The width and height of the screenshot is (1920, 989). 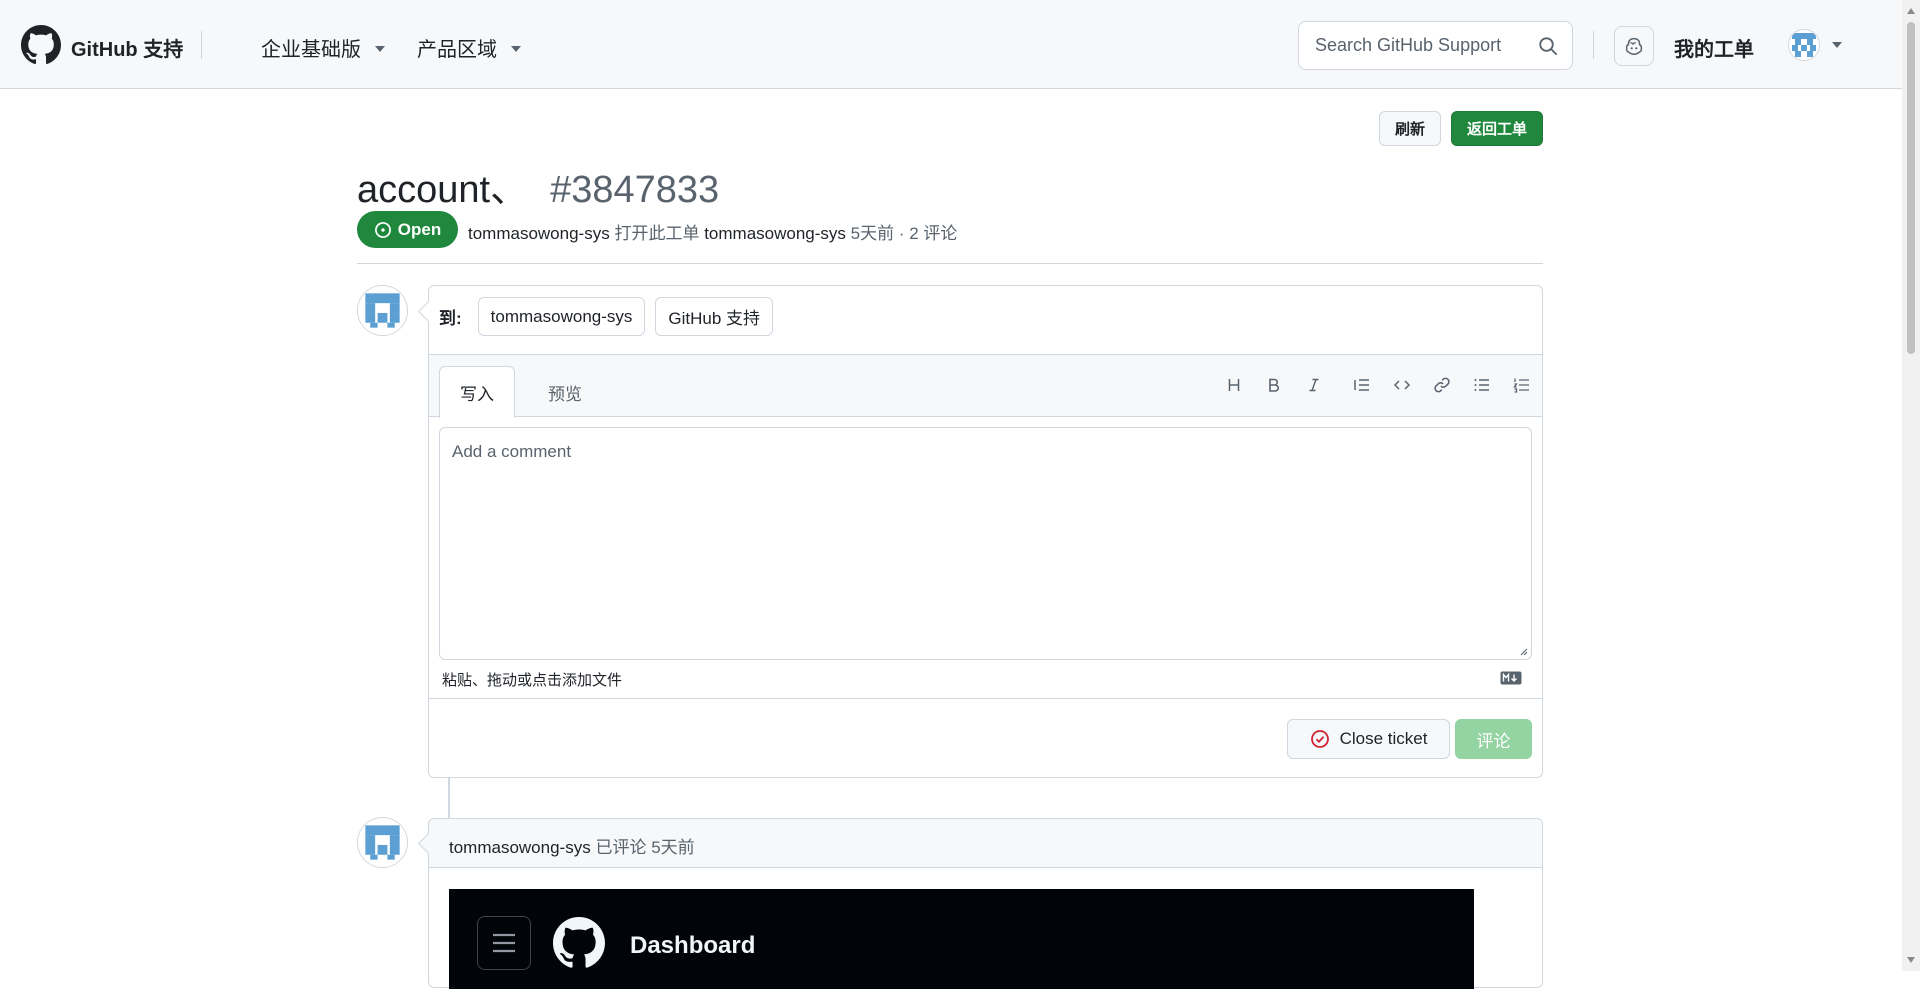 I want to click on tab-preview: 预览, so click(x=565, y=392).